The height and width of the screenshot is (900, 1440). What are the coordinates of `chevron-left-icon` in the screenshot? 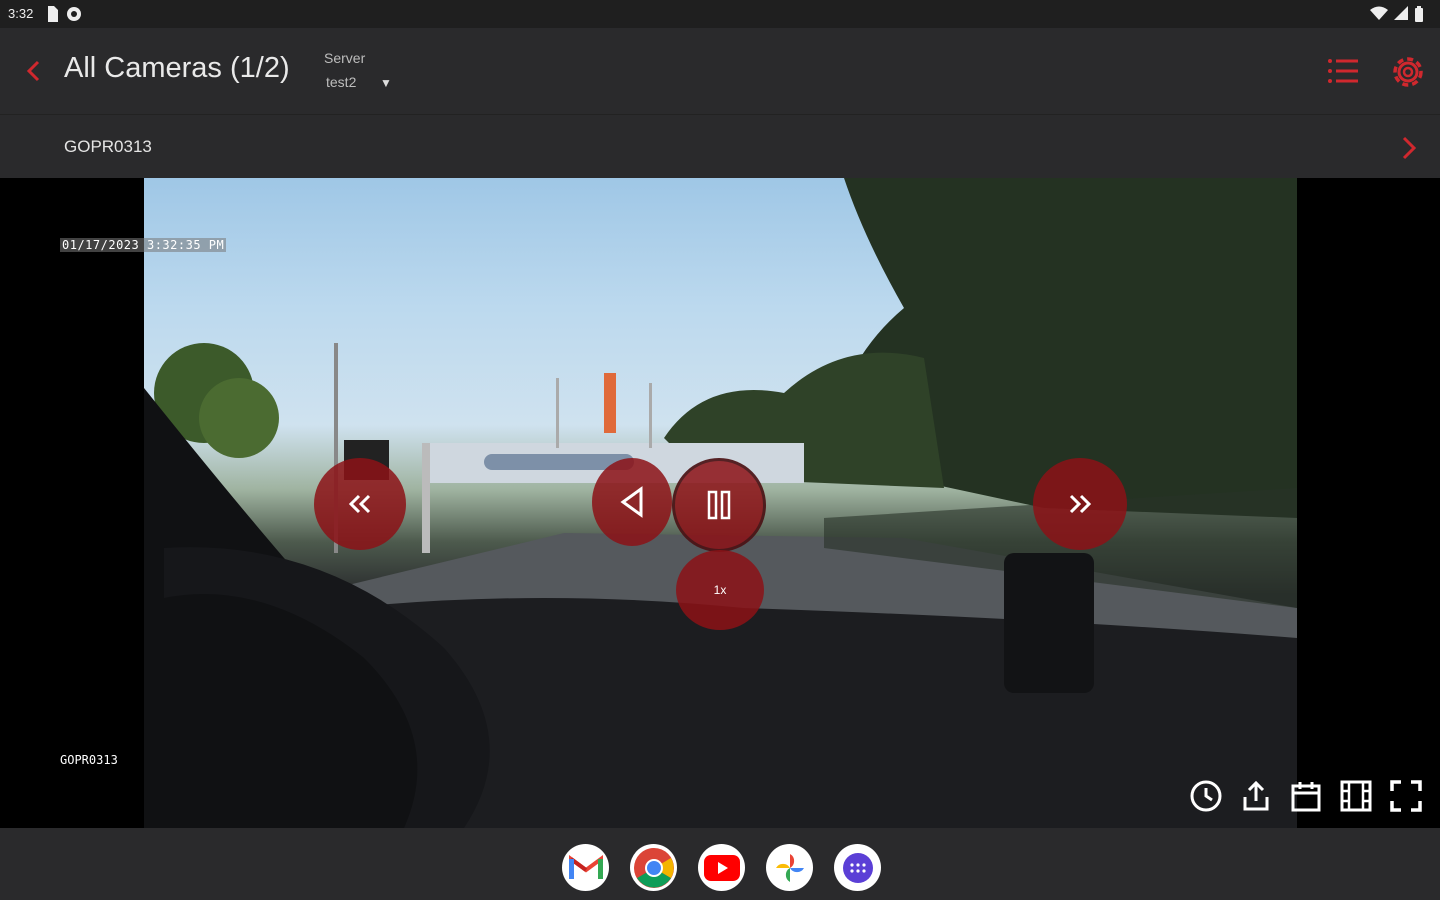 It's located at (33, 71).